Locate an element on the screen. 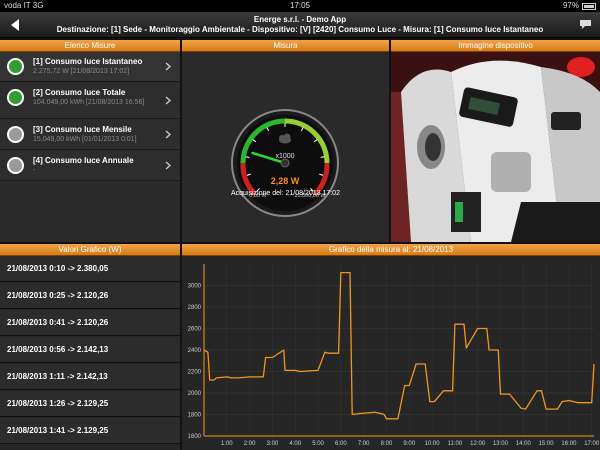 The height and width of the screenshot is (450, 600). x-tick-label: 7:00 is located at coordinates (364, 444).